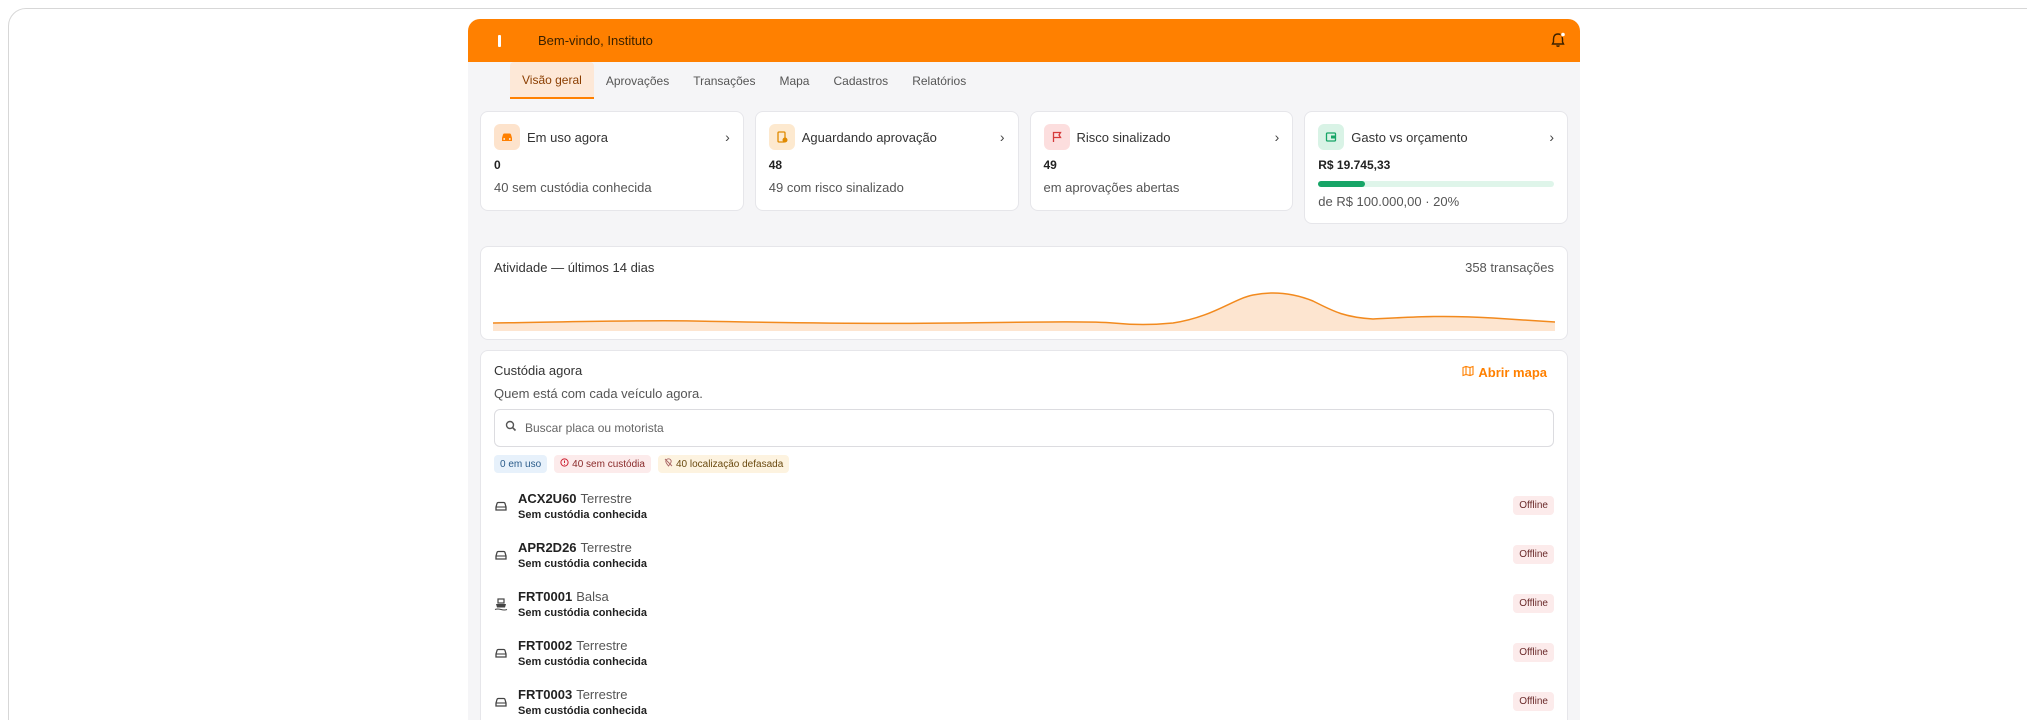  I want to click on tab-relatorios: Relatórios, so click(939, 80).